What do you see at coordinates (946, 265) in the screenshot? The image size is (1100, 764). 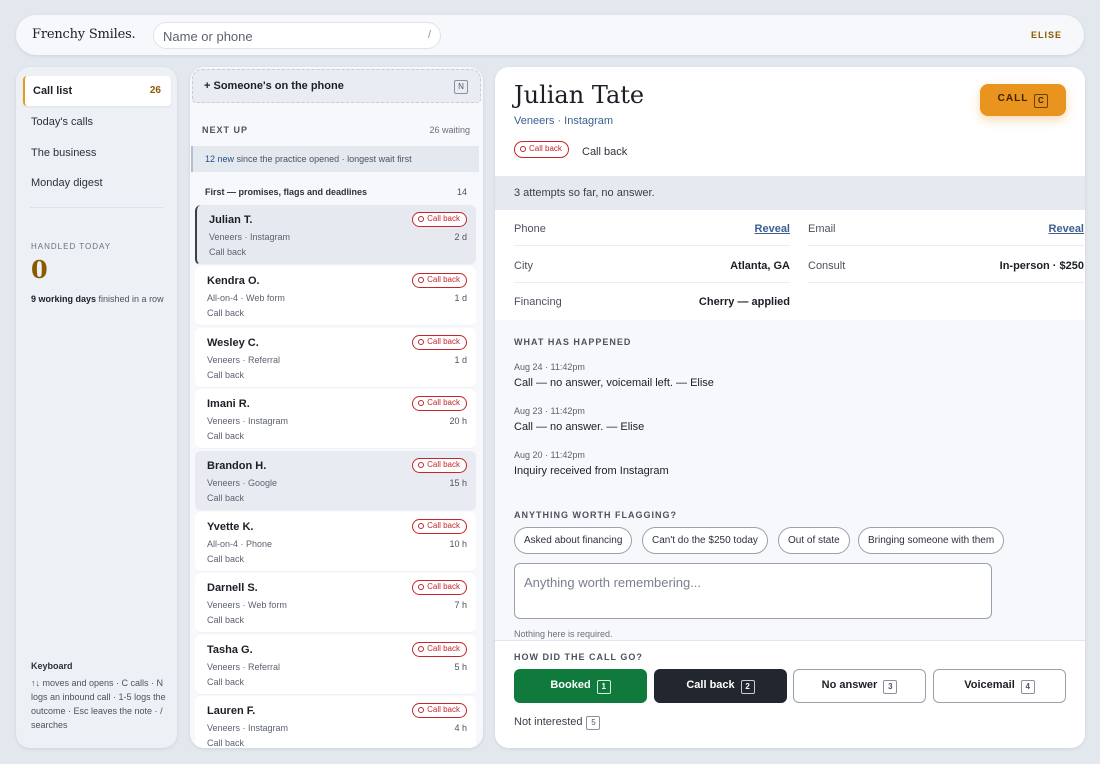 I see `consult-field: Consult In-person · $250` at bounding box center [946, 265].